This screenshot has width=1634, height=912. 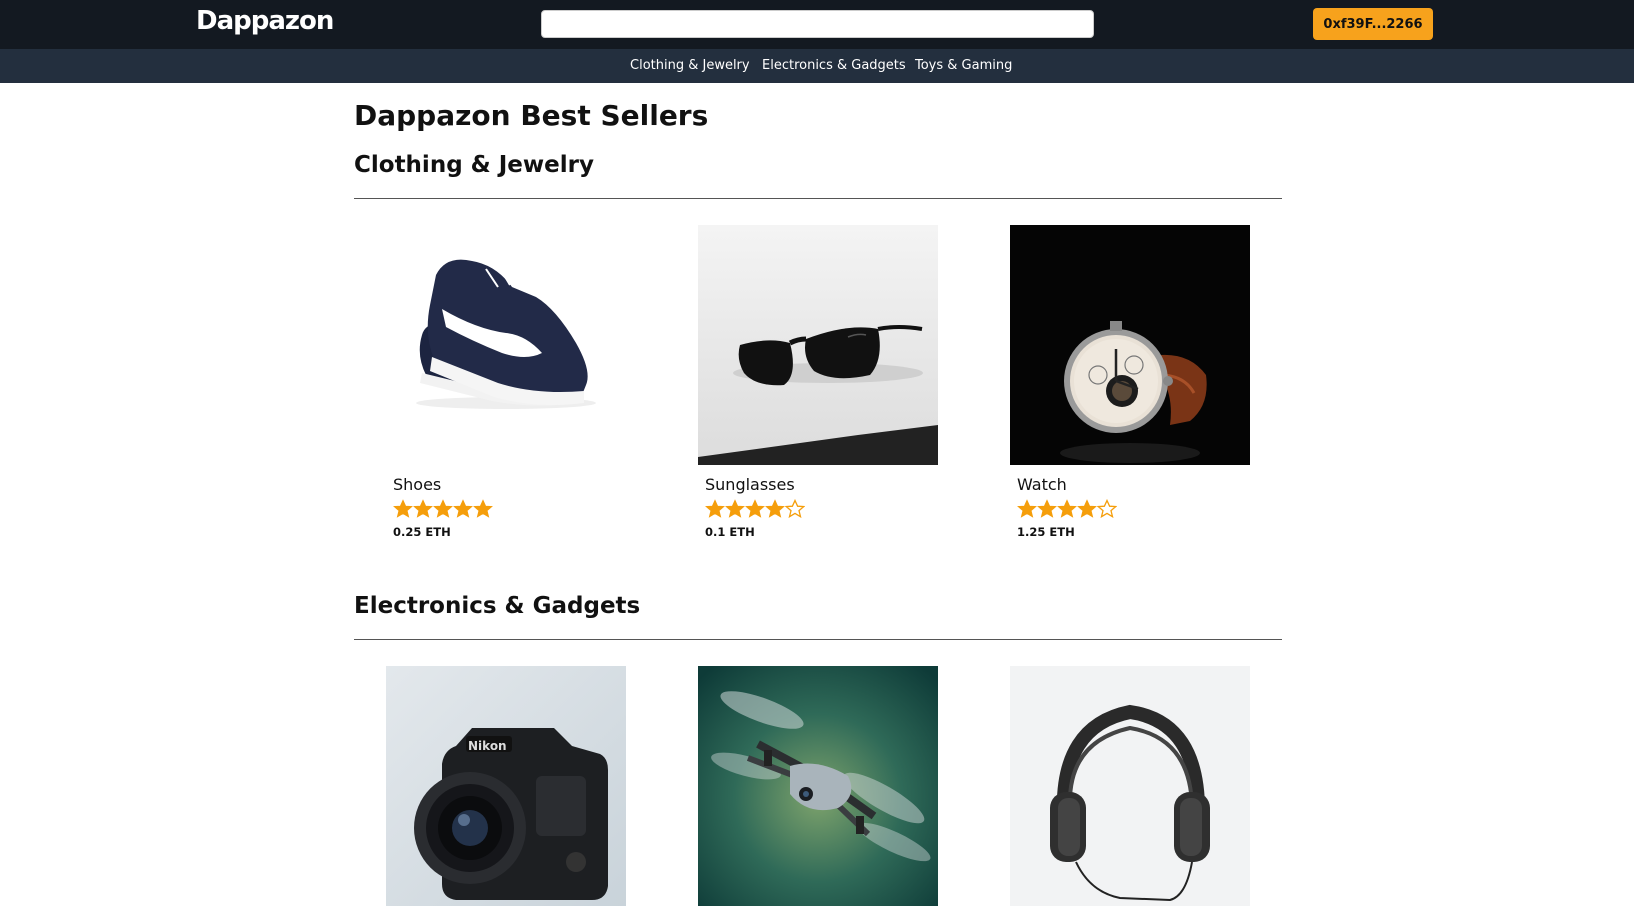 I want to click on product-price: 0.1 ETH, so click(x=730, y=532).